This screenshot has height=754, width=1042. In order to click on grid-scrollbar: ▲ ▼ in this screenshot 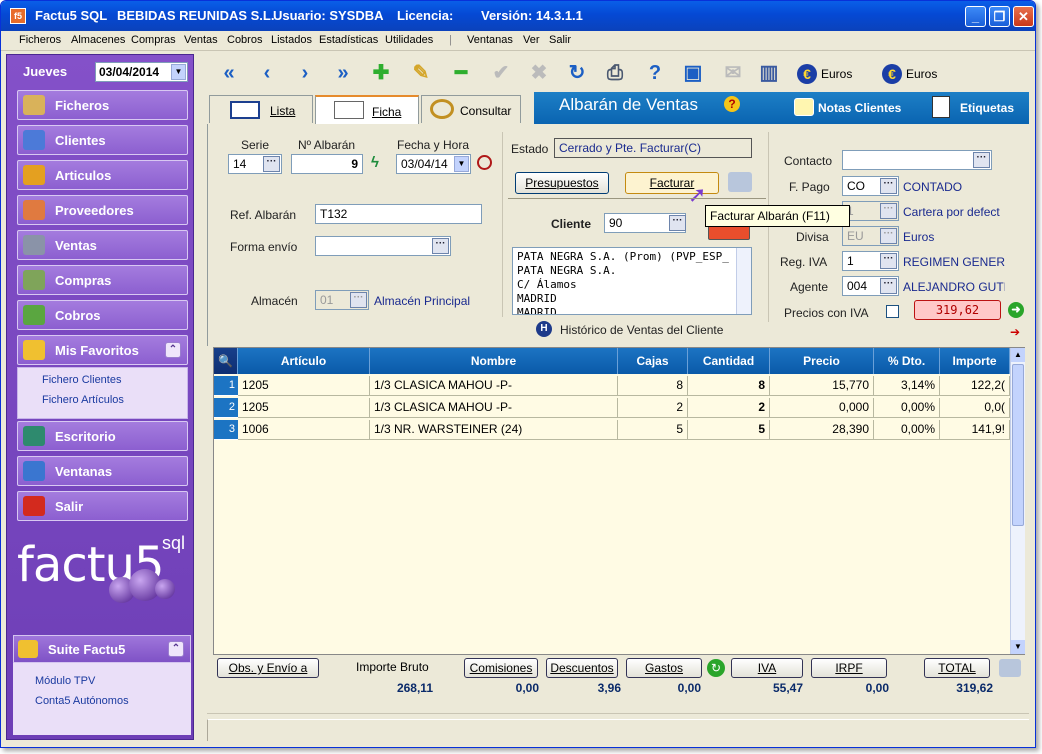, I will do `click(1017, 501)`.